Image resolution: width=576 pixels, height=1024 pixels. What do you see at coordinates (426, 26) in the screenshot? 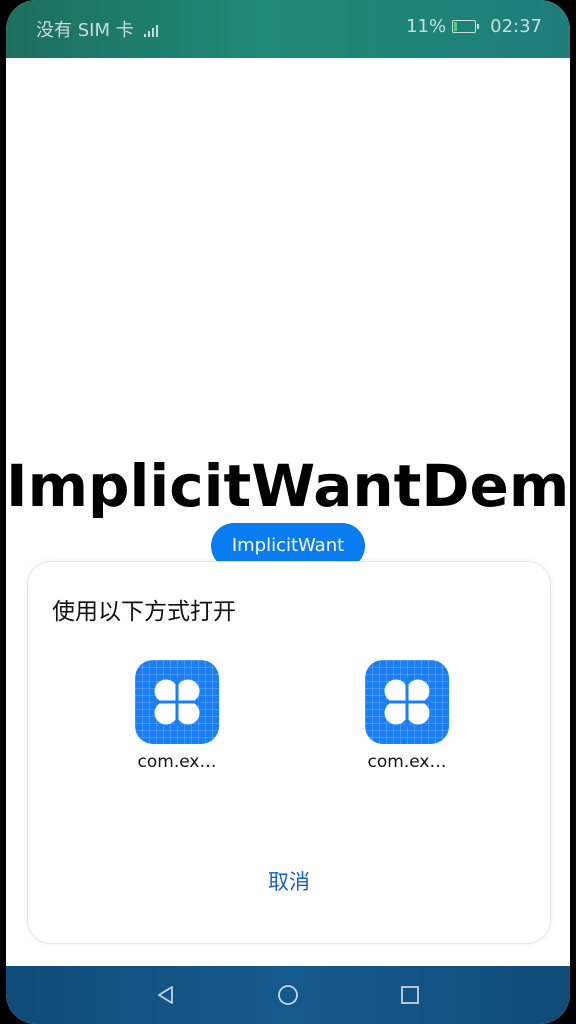
I see `battery-percent: 11%` at bounding box center [426, 26].